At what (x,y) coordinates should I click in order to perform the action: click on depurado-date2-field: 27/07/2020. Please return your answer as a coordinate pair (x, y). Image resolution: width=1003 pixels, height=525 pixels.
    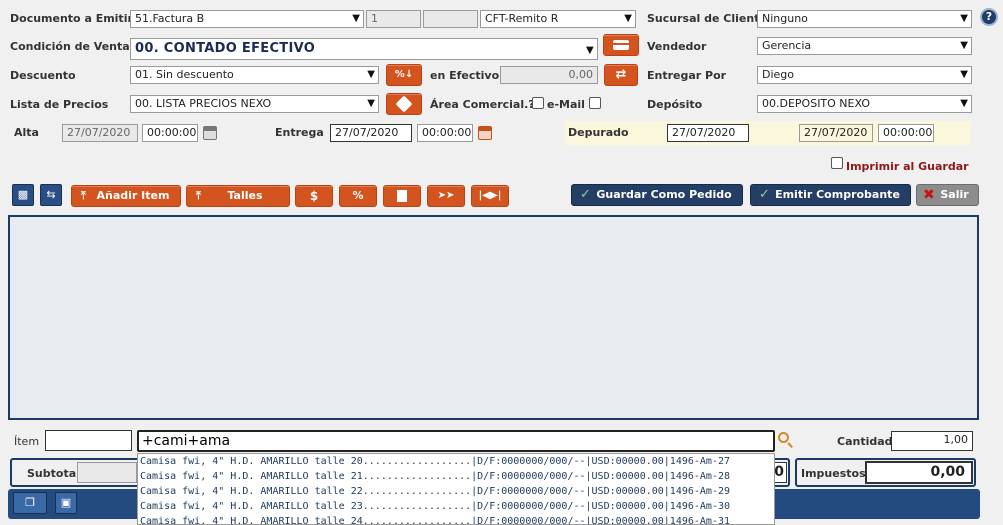
    Looking at the image, I should click on (836, 133).